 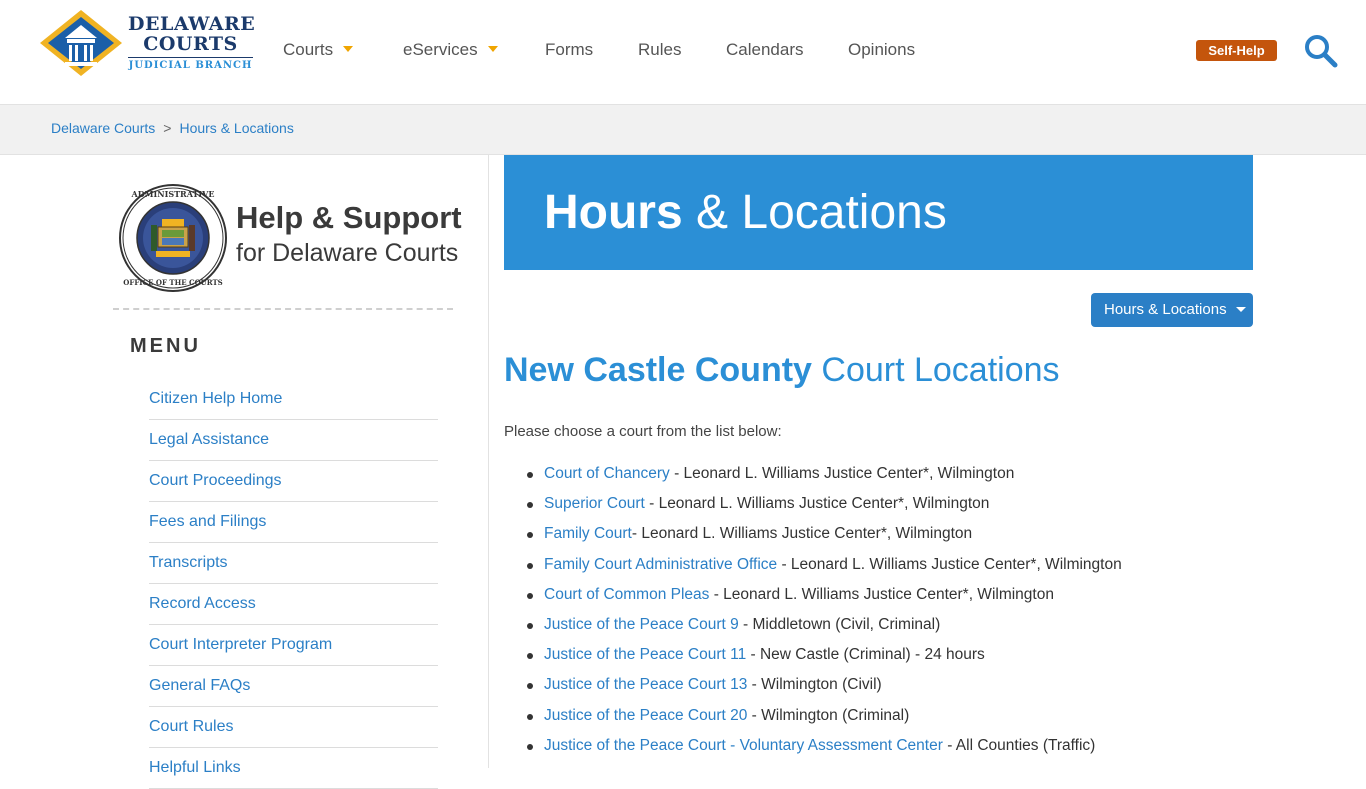 I want to click on section-dropdown: Hours & Locations, so click(x=1172, y=310).